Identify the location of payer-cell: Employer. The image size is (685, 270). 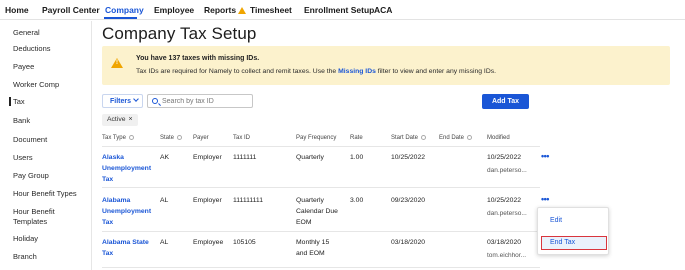
(207, 157).